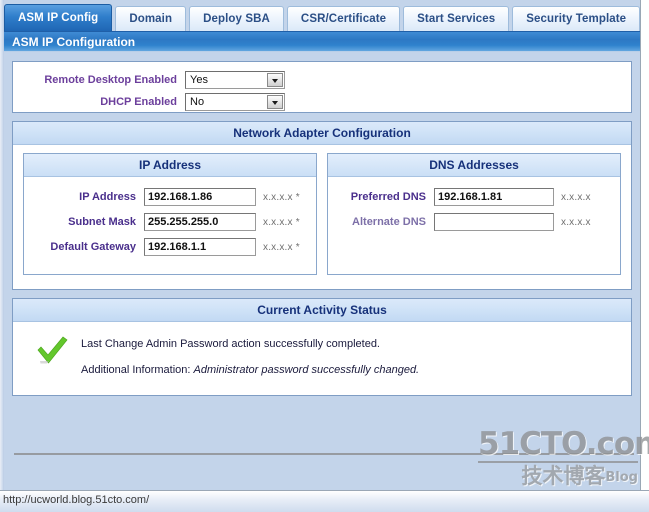 This screenshot has height=512, width=649. I want to click on preferred-dns-row: Preferred DNS x.x.x.x, so click(474, 197).